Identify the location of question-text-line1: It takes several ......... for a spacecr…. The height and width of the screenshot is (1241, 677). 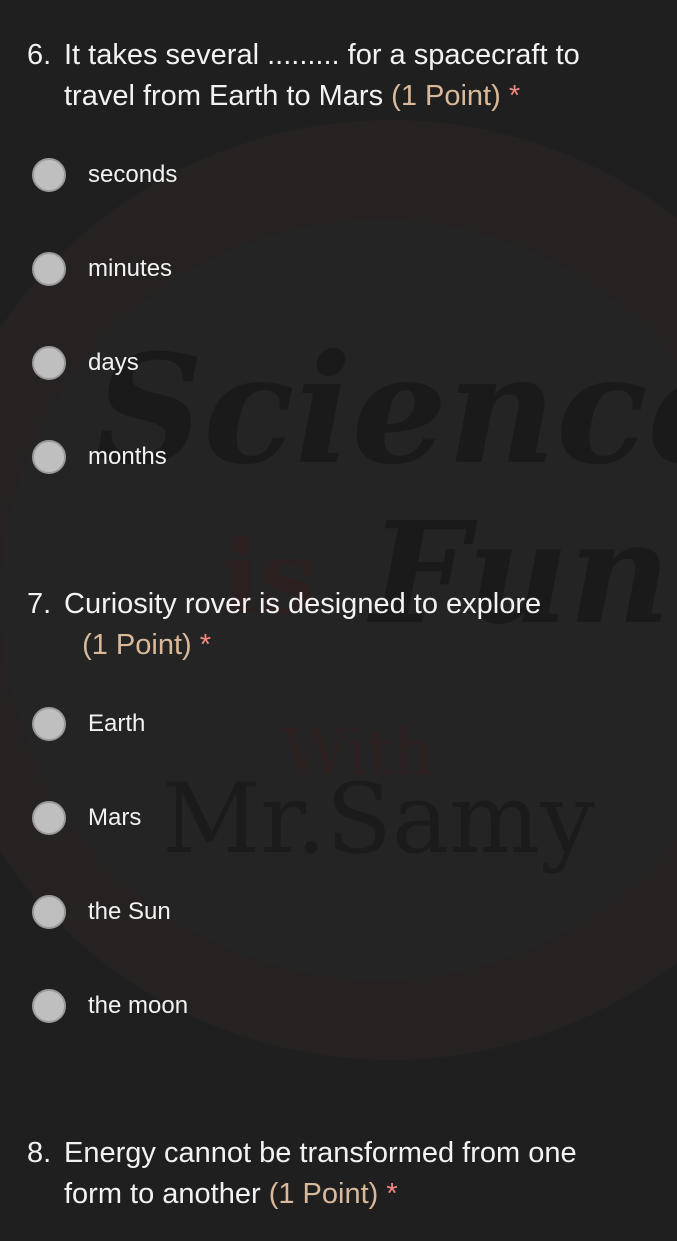
(322, 55).